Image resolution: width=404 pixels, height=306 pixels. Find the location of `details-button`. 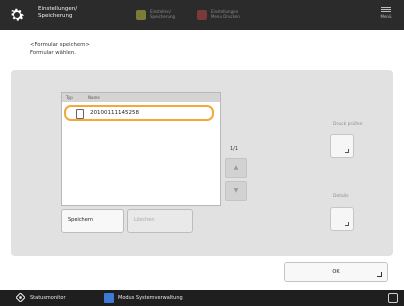

details-button is located at coordinates (342, 219).